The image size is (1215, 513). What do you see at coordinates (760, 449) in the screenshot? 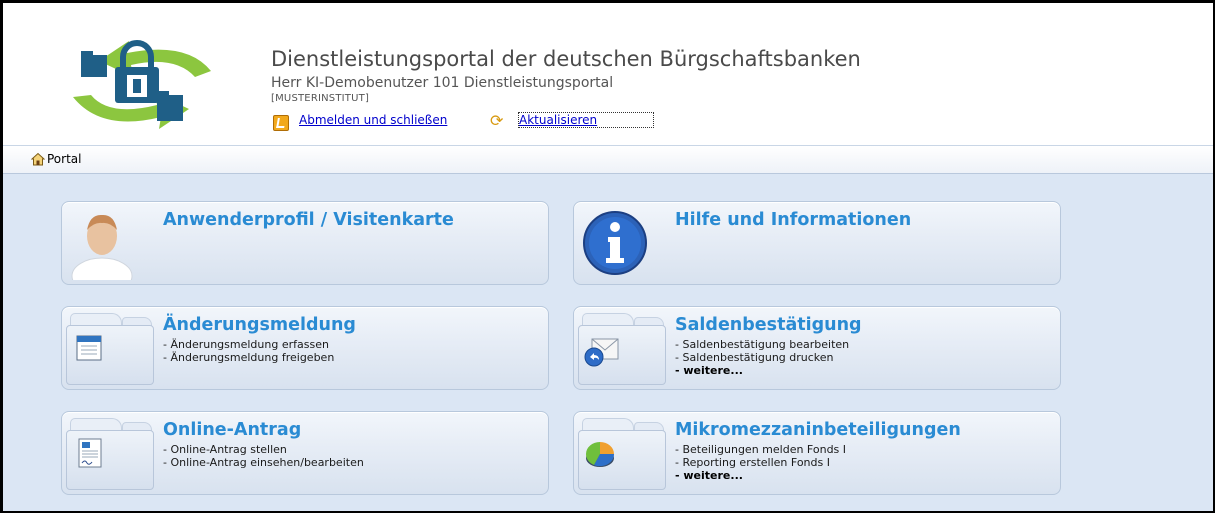
I see `tile-link-melden: - Beteiligungen melden Fonds I` at bounding box center [760, 449].